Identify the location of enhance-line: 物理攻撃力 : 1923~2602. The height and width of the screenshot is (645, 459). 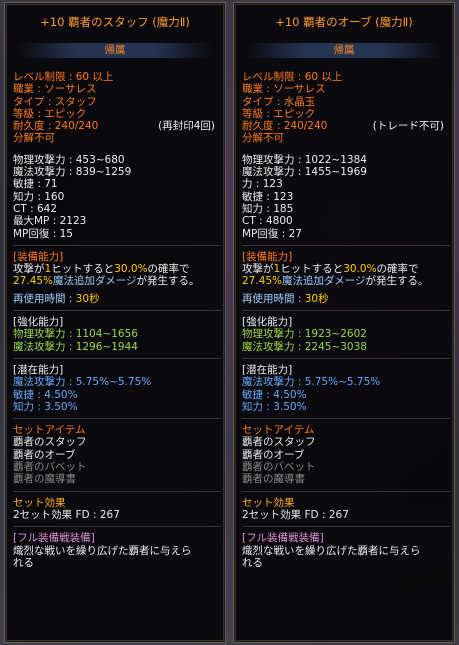
(304, 334).